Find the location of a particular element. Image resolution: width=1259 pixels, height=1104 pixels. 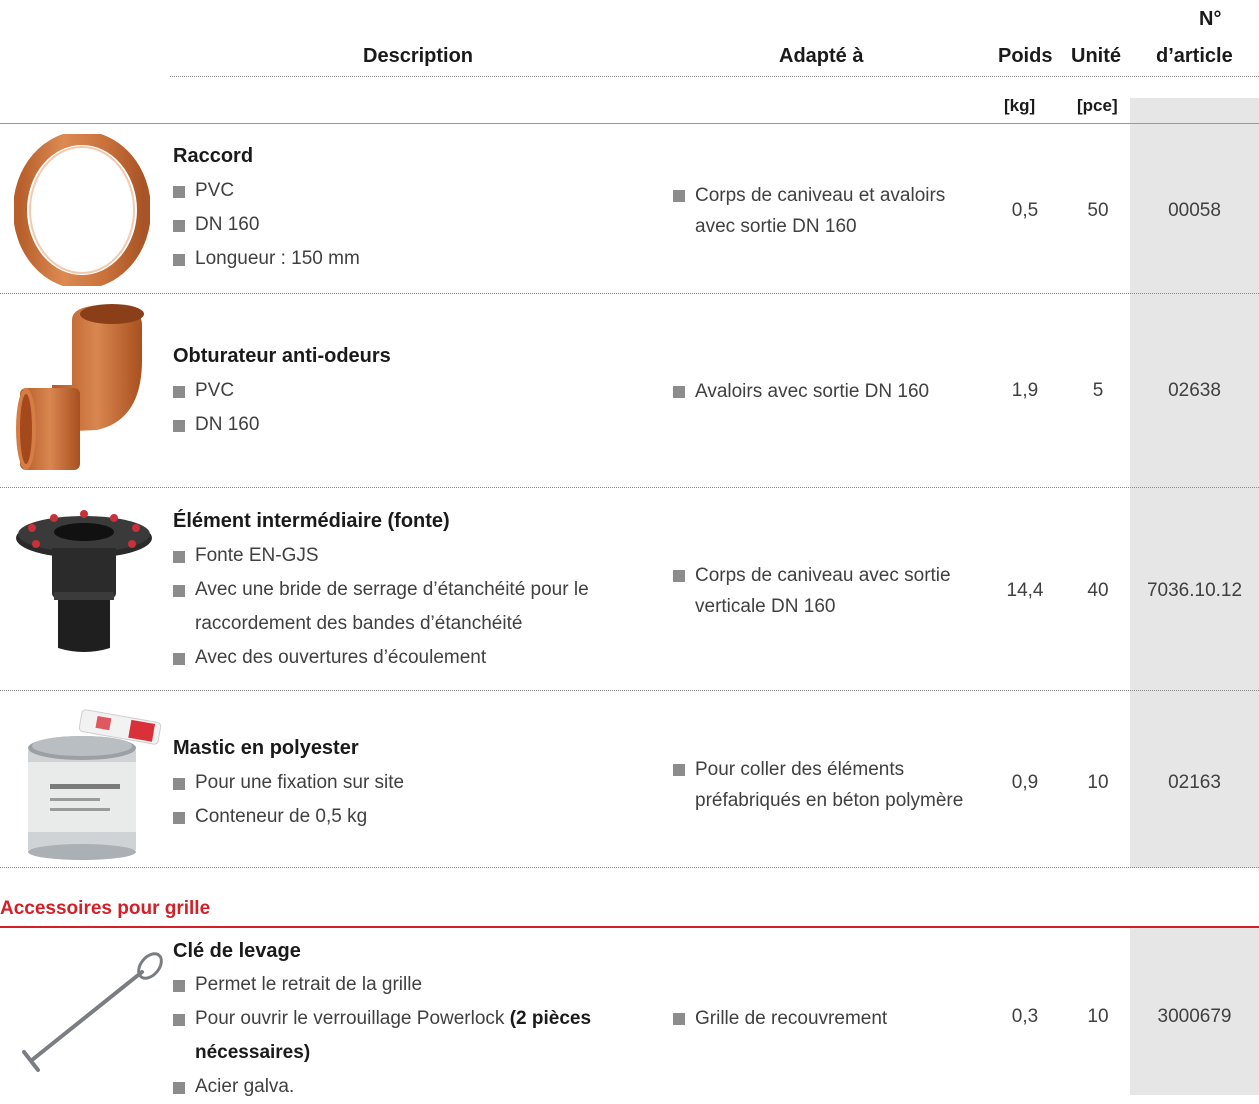

section-title: Accessoires pour grille is located at coordinates (105, 908).